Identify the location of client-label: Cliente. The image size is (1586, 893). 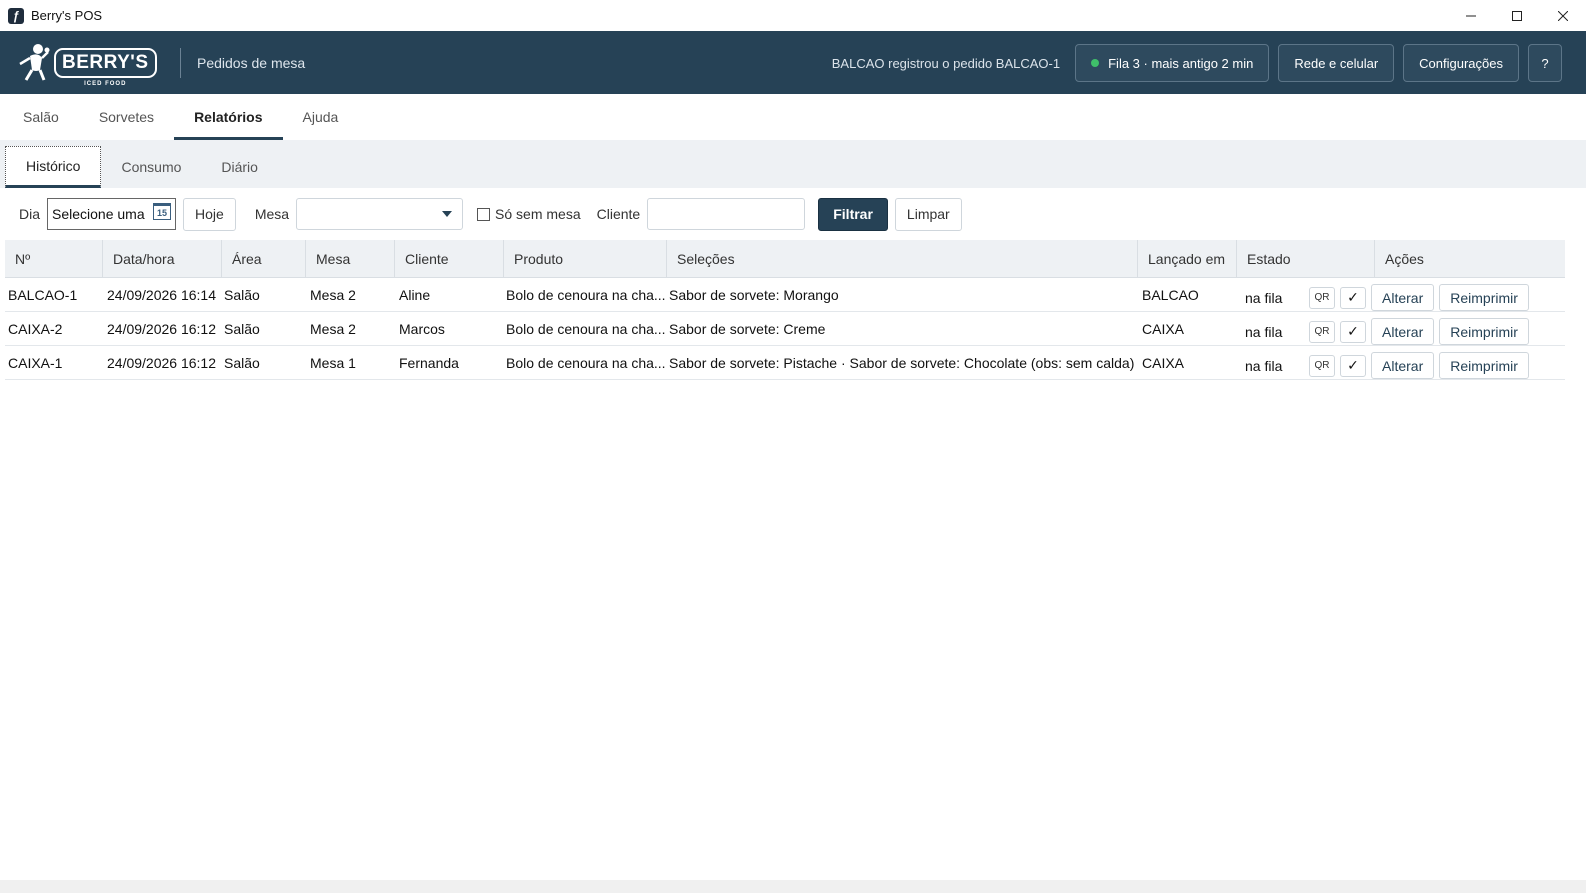
(618, 214).